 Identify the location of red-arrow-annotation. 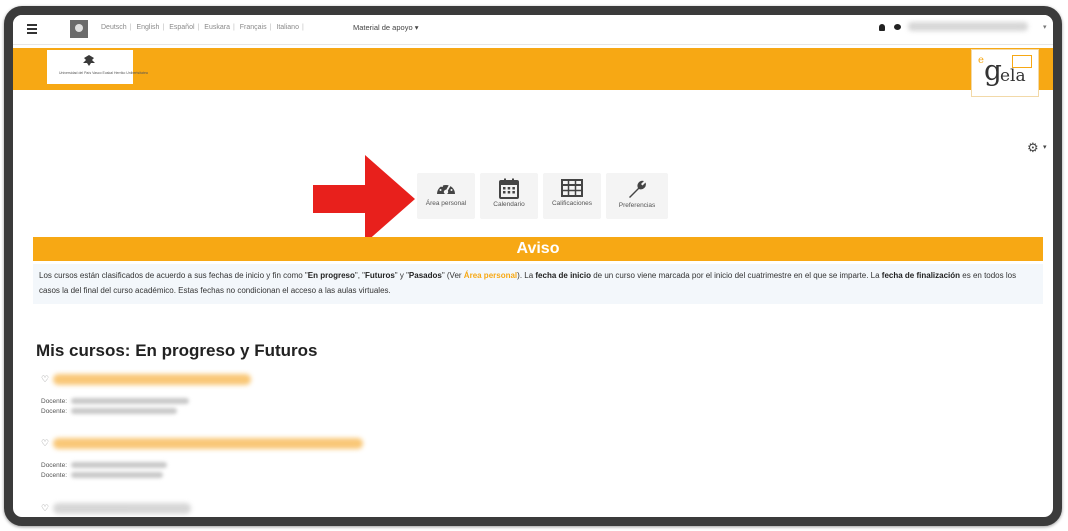
(364, 199).